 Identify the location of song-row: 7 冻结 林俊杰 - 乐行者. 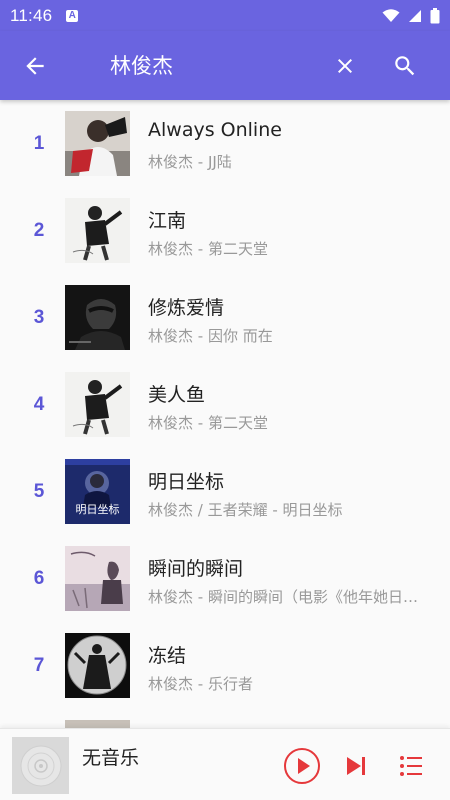
(225, 665).